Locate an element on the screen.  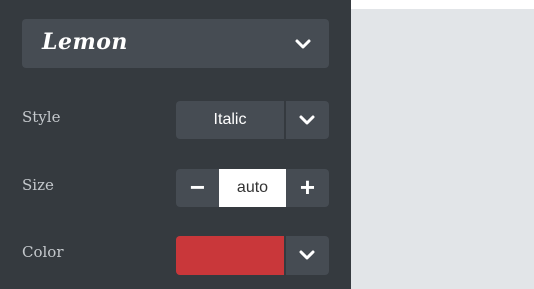
font-family-select: Lemon is located at coordinates (175, 43).